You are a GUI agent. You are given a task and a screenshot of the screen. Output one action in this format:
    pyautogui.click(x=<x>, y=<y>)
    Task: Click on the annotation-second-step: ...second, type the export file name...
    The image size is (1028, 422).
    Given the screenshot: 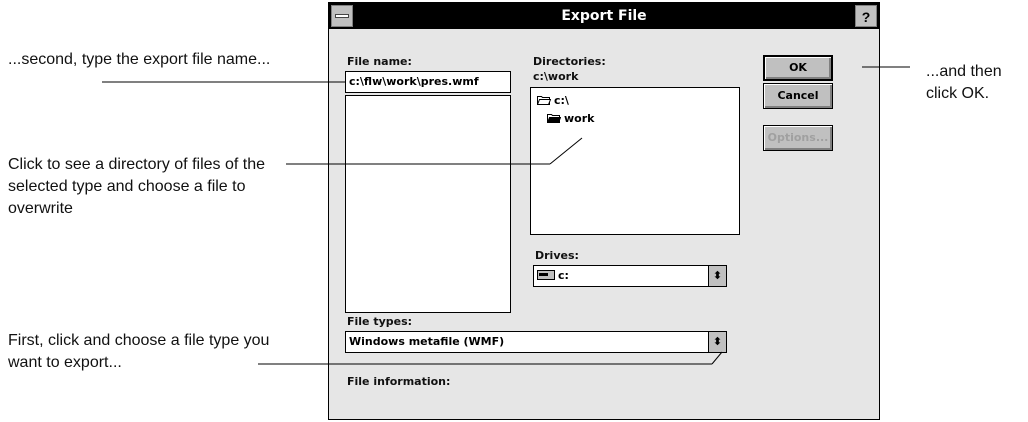 What is the action you would take?
    pyautogui.click(x=139, y=59)
    